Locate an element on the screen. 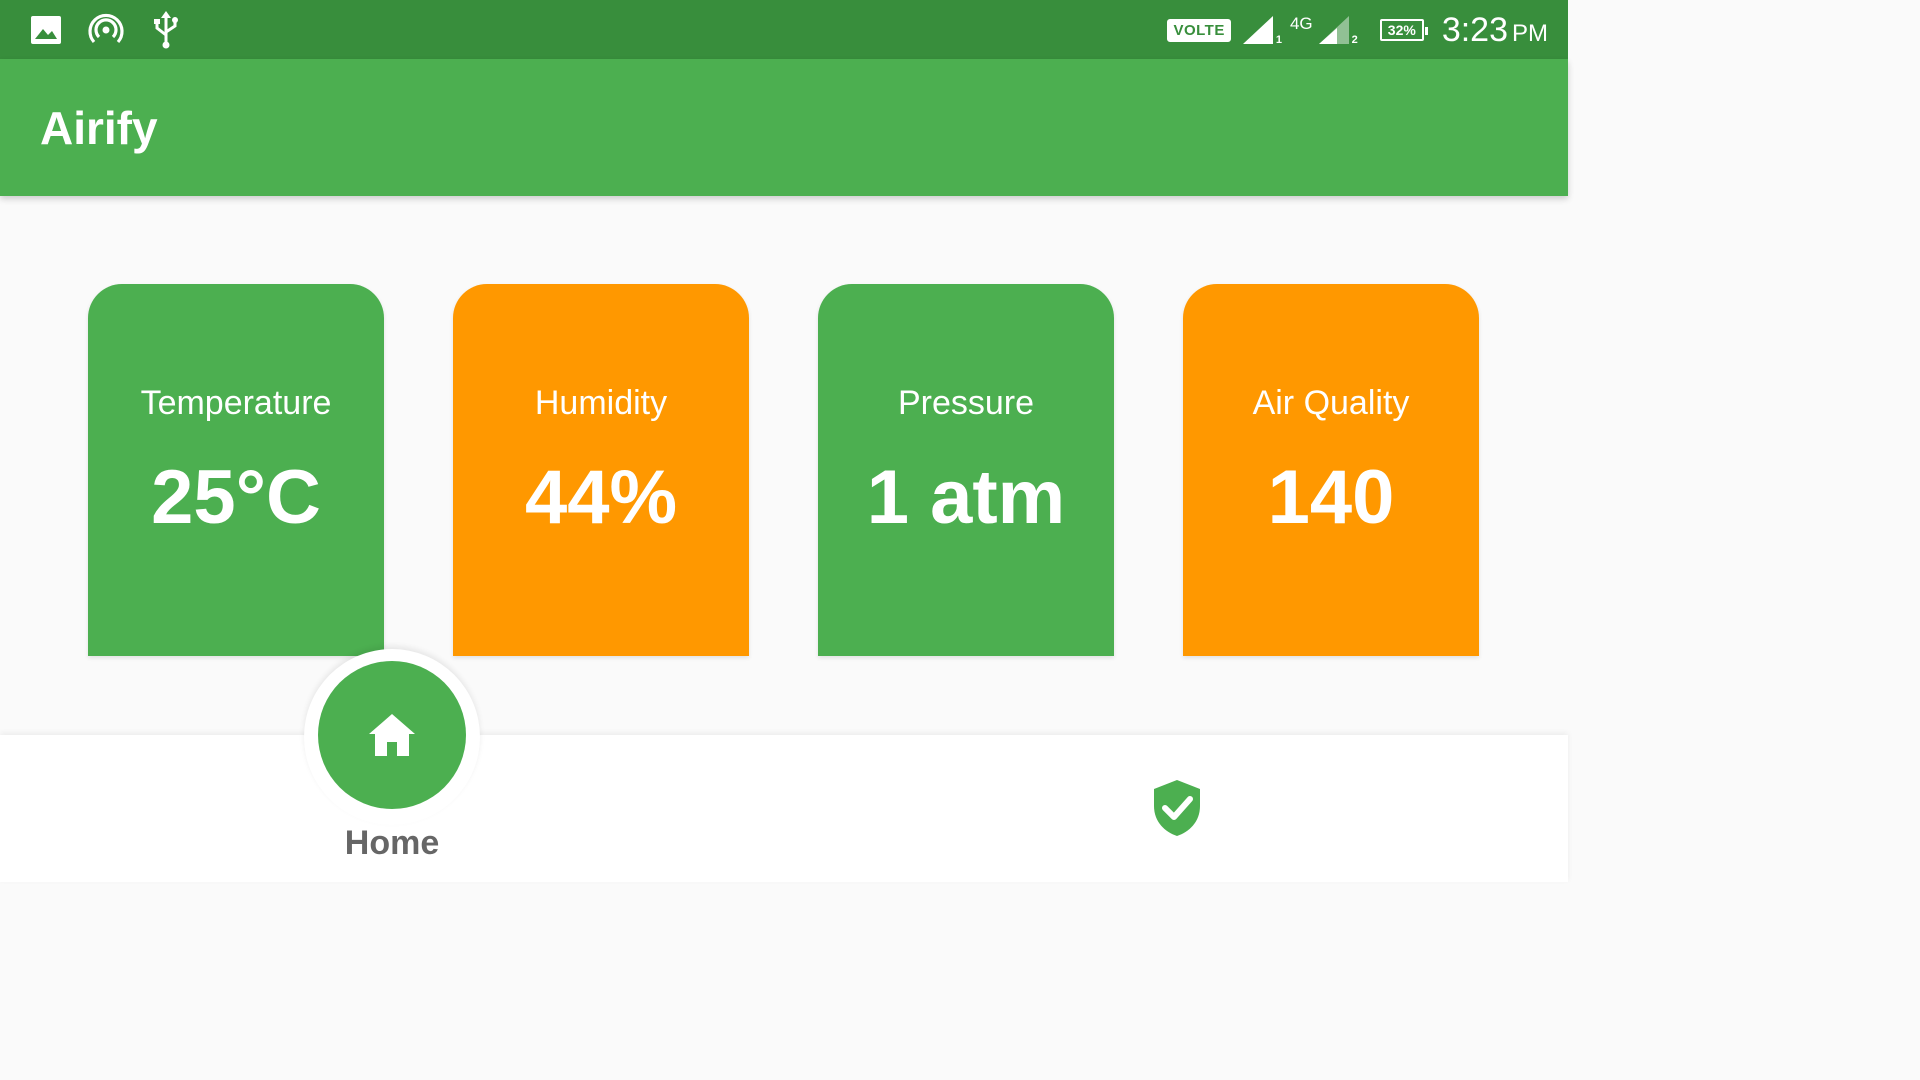  pressure-card: Pressure 1 atm is located at coordinates (966, 470).